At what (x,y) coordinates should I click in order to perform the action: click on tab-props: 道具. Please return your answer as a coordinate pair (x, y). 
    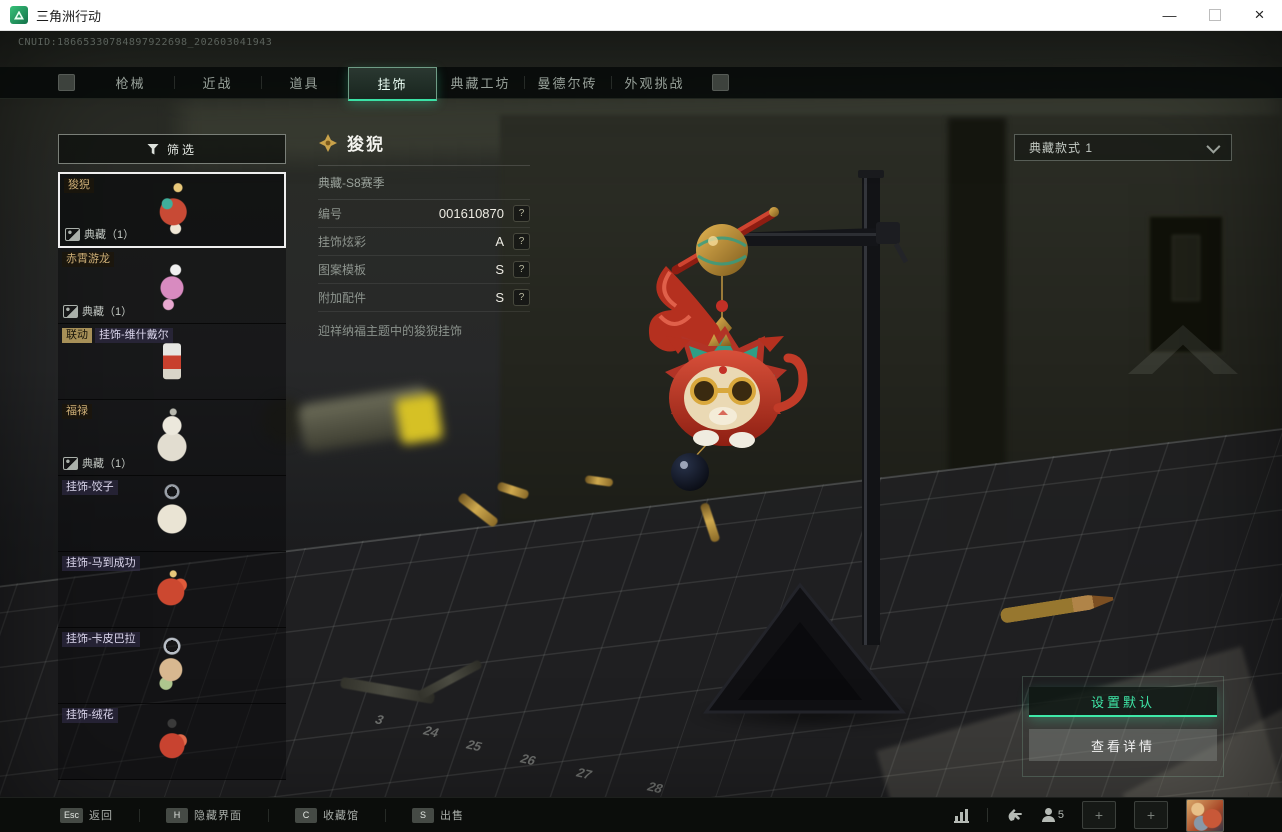
    Looking at the image, I should click on (304, 82).